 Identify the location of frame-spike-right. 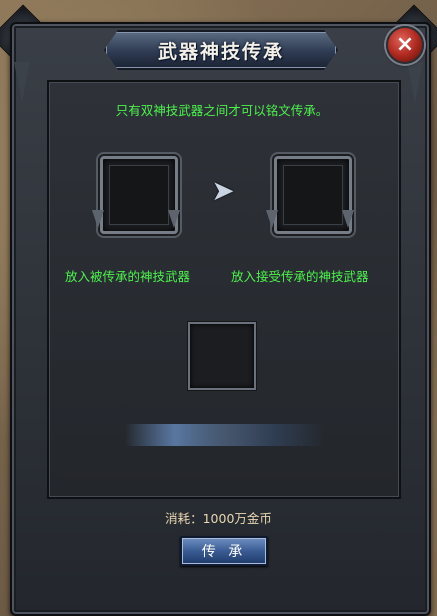
(415, 82).